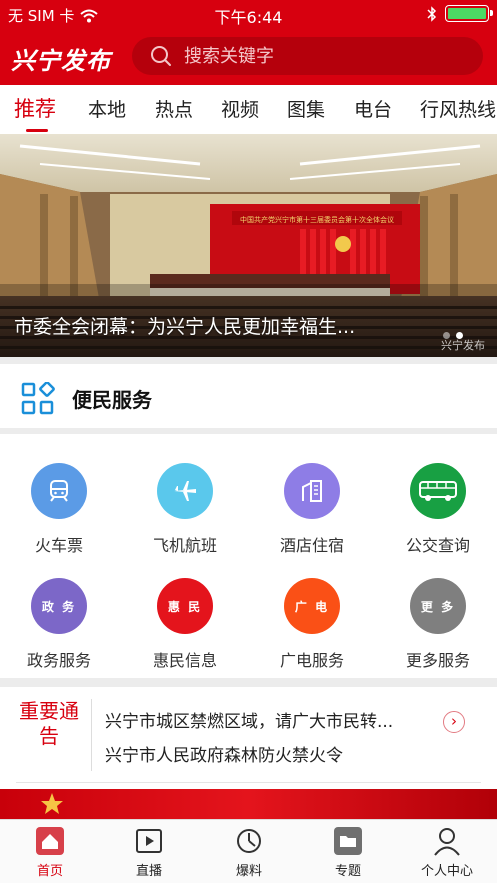  I want to click on notice-separator, so click(91, 735).